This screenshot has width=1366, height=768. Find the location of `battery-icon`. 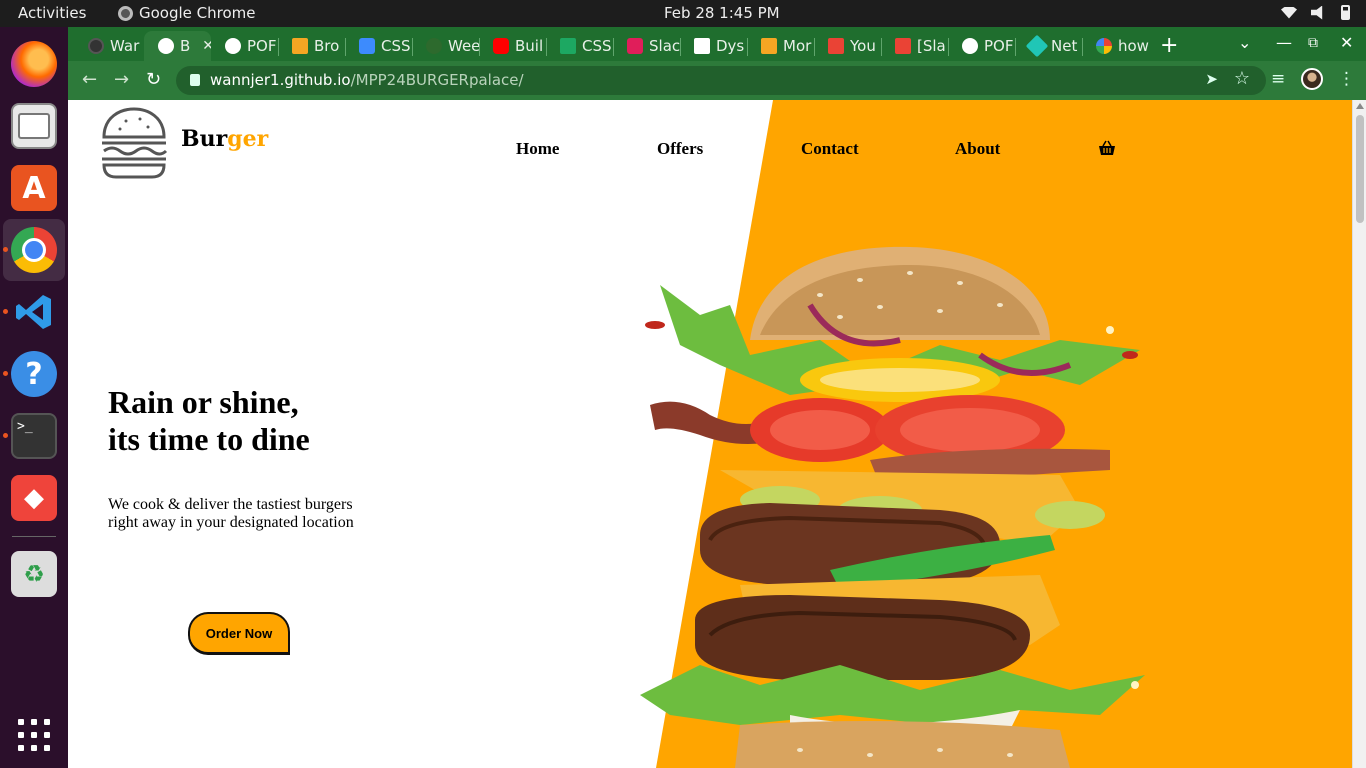

battery-icon is located at coordinates (1345, 12).